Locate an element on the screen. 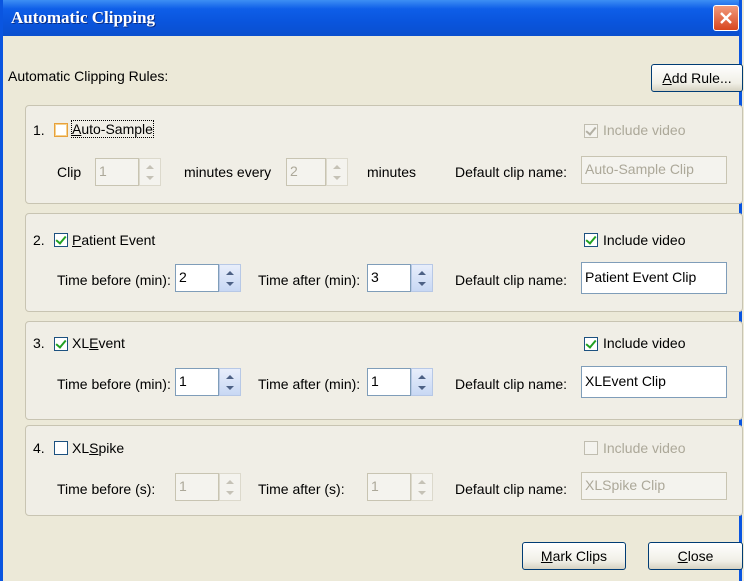 This screenshot has width=744, height=581. default-clip-name-input-xlevent: XLEvent Clip is located at coordinates (654, 382).